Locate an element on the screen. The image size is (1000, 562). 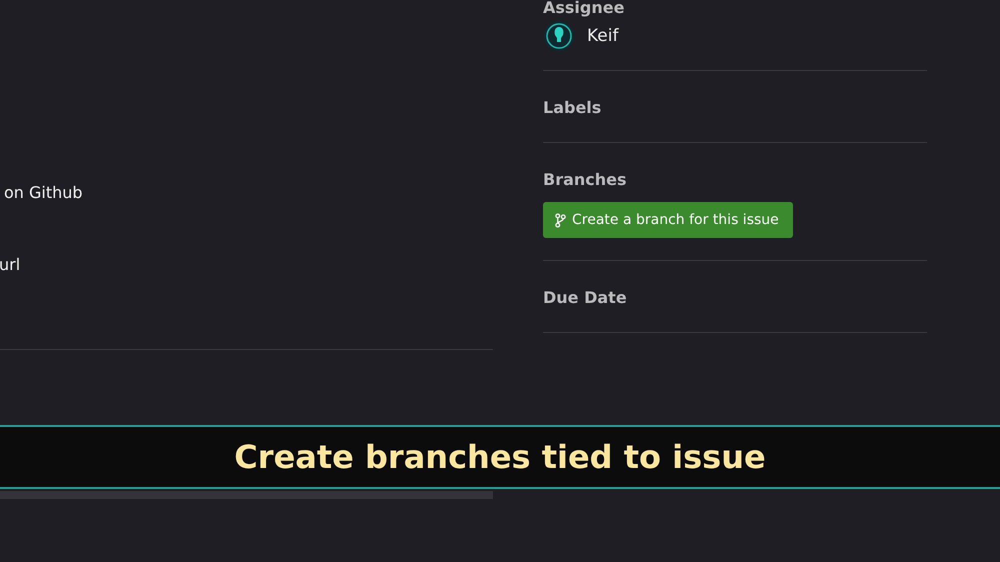
section-heading: Due Date is located at coordinates (585, 298).